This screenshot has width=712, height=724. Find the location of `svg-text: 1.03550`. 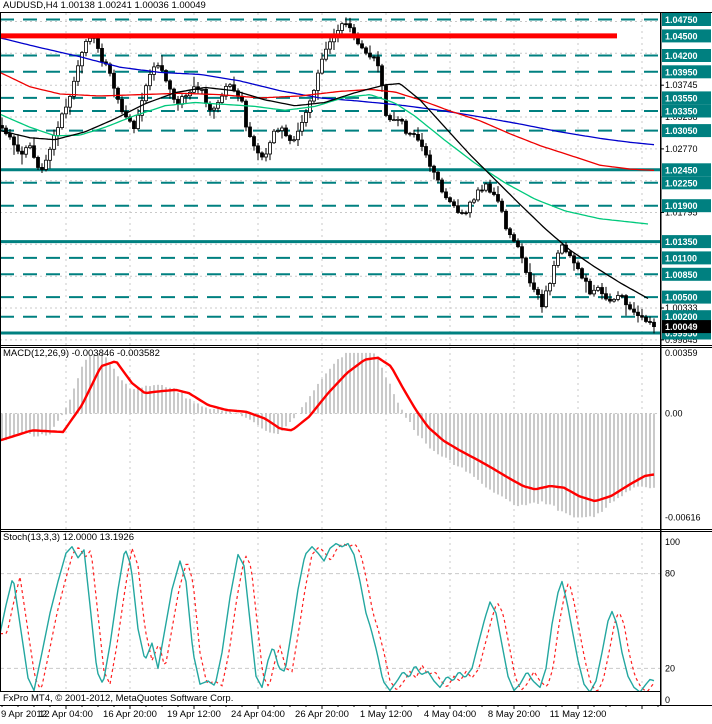

svg-text: 1.03550 is located at coordinates (681, 98).